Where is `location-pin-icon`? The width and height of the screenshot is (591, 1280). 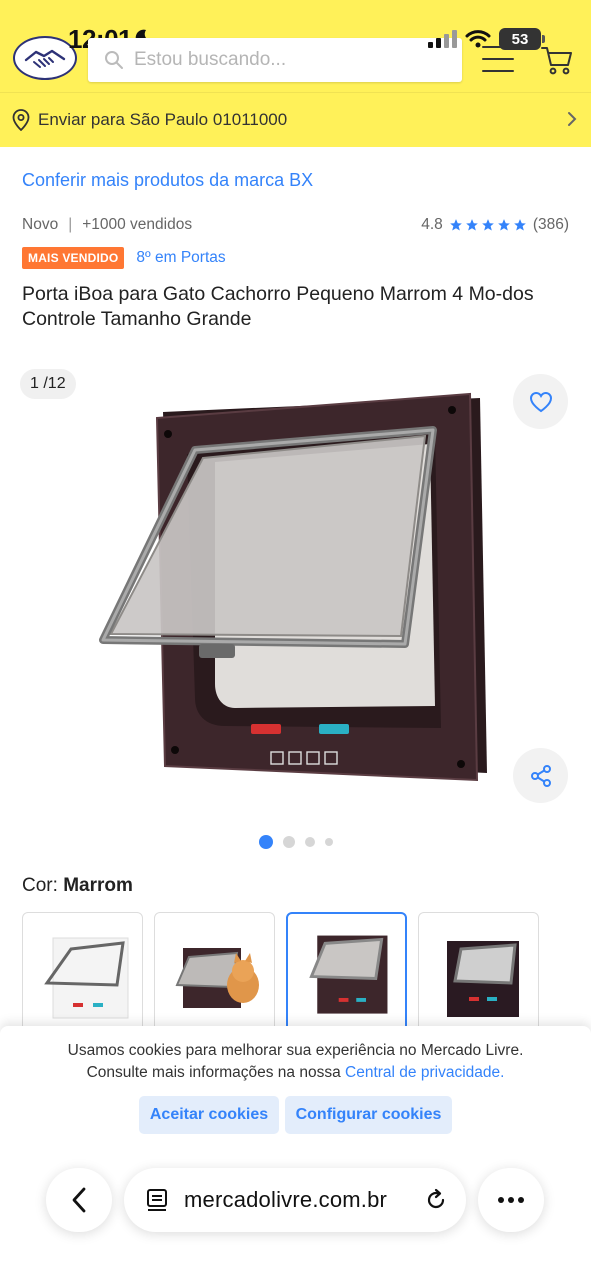
location-pin-icon is located at coordinates (21, 120).